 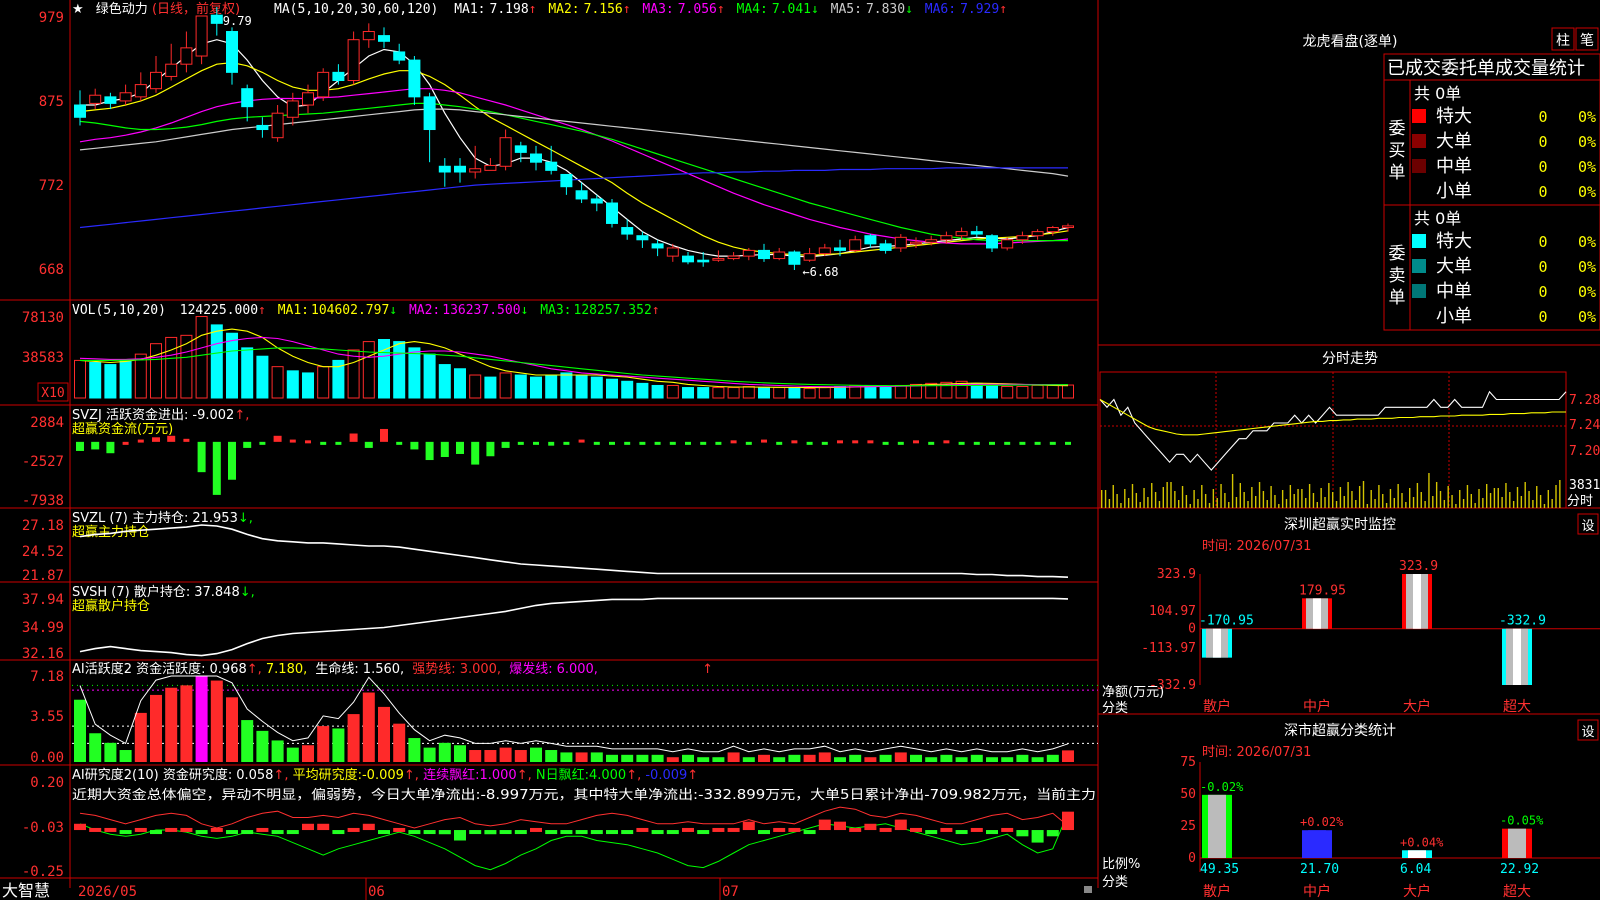 I want to click on svzj-yaxis: 2884 -2527 -7938, so click(x=43, y=462).